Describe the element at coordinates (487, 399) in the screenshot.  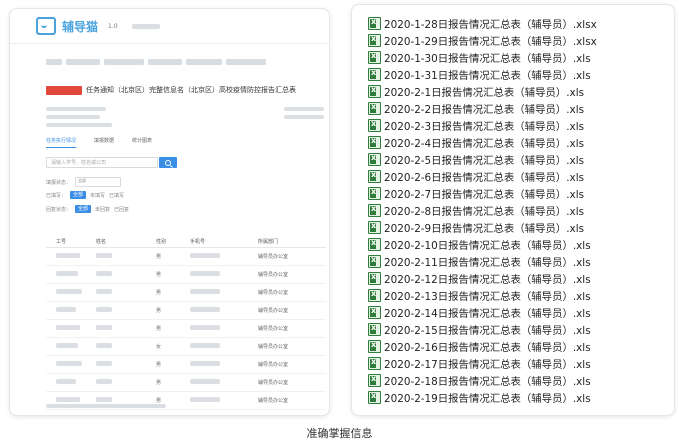
I see `file-name: 2020-2-19日报告情况汇总表（辅导员）.xls` at that location.